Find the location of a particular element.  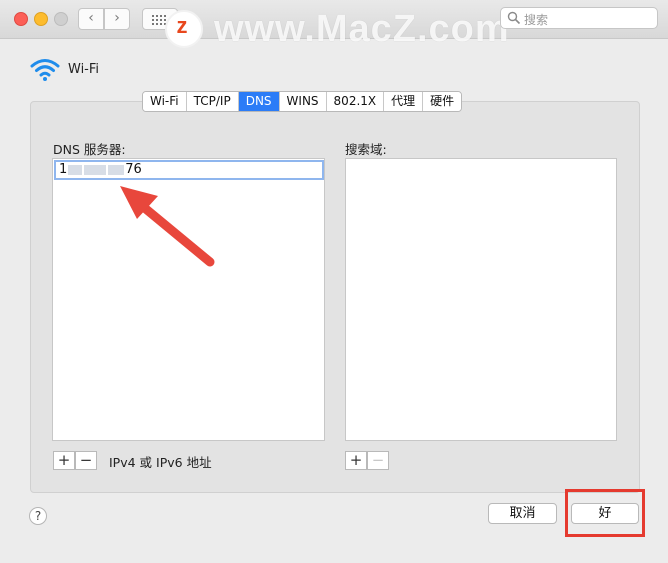

watermark-logo-letter: z is located at coordinates (182, 25).